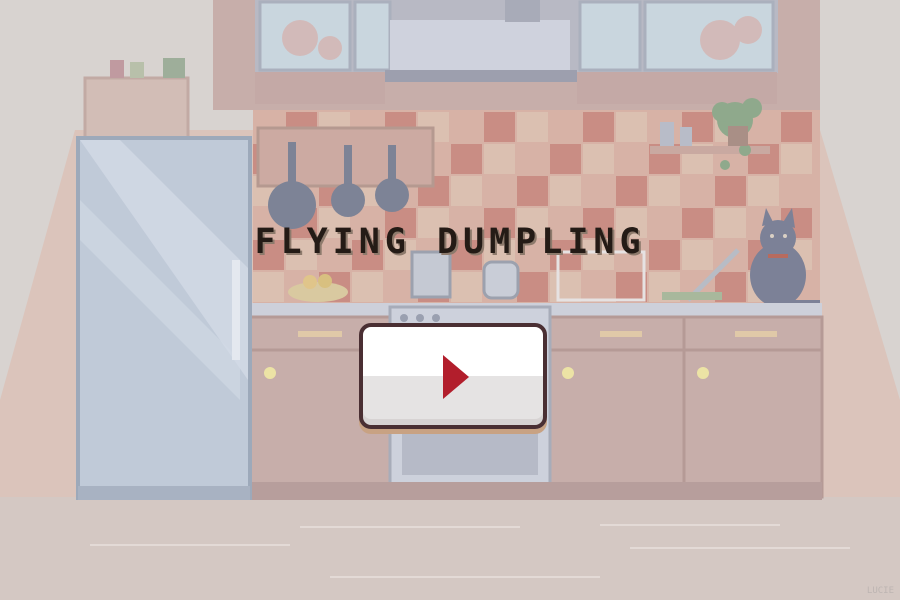  Describe the element at coordinates (450, 242) in the screenshot. I see `game-title: FLYING DUMPLING` at that location.